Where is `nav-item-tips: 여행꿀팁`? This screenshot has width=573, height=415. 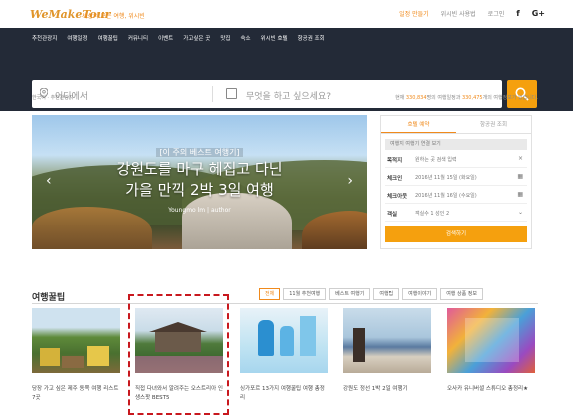
nav-item-tips: 여행꿀팁 is located at coordinates (108, 38).